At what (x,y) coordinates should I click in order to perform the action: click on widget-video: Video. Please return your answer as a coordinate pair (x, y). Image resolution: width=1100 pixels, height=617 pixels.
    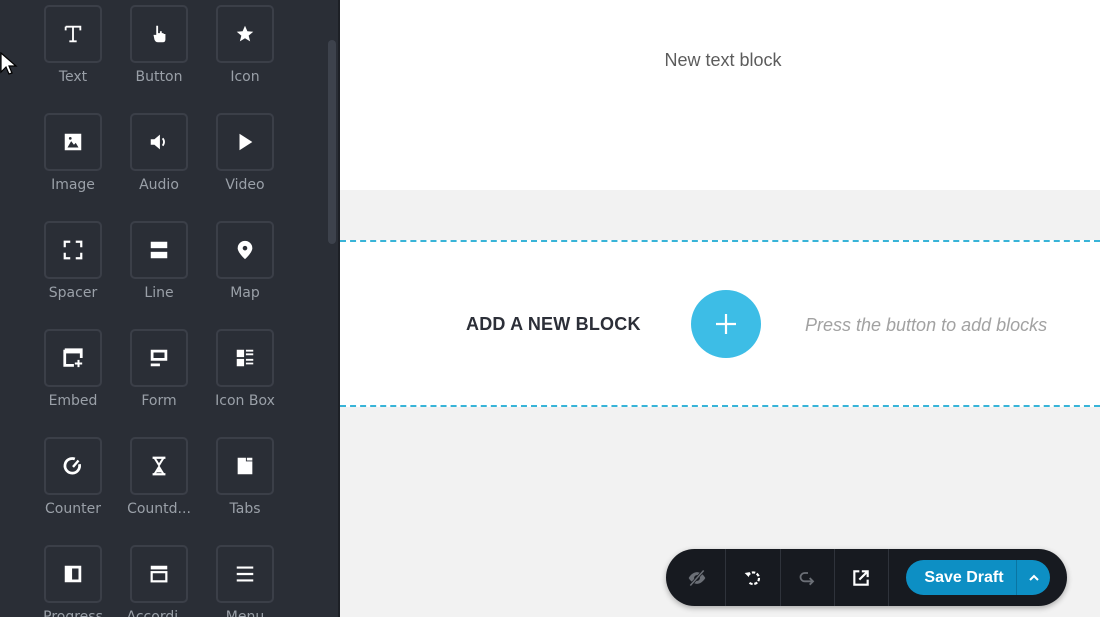
    Looking at the image, I should click on (245, 153).